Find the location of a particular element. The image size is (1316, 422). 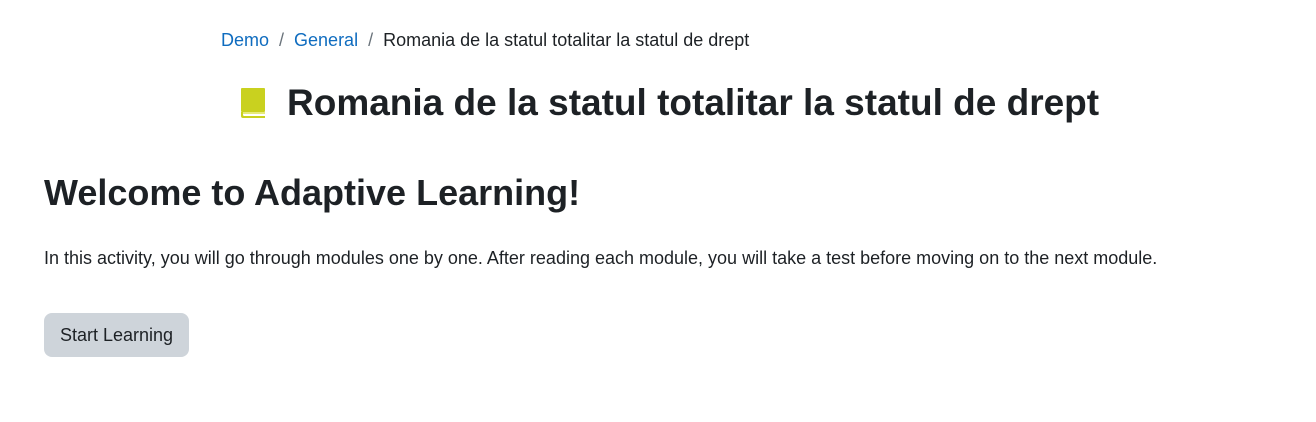

start-learning-button: Start Learning is located at coordinates (117, 335).